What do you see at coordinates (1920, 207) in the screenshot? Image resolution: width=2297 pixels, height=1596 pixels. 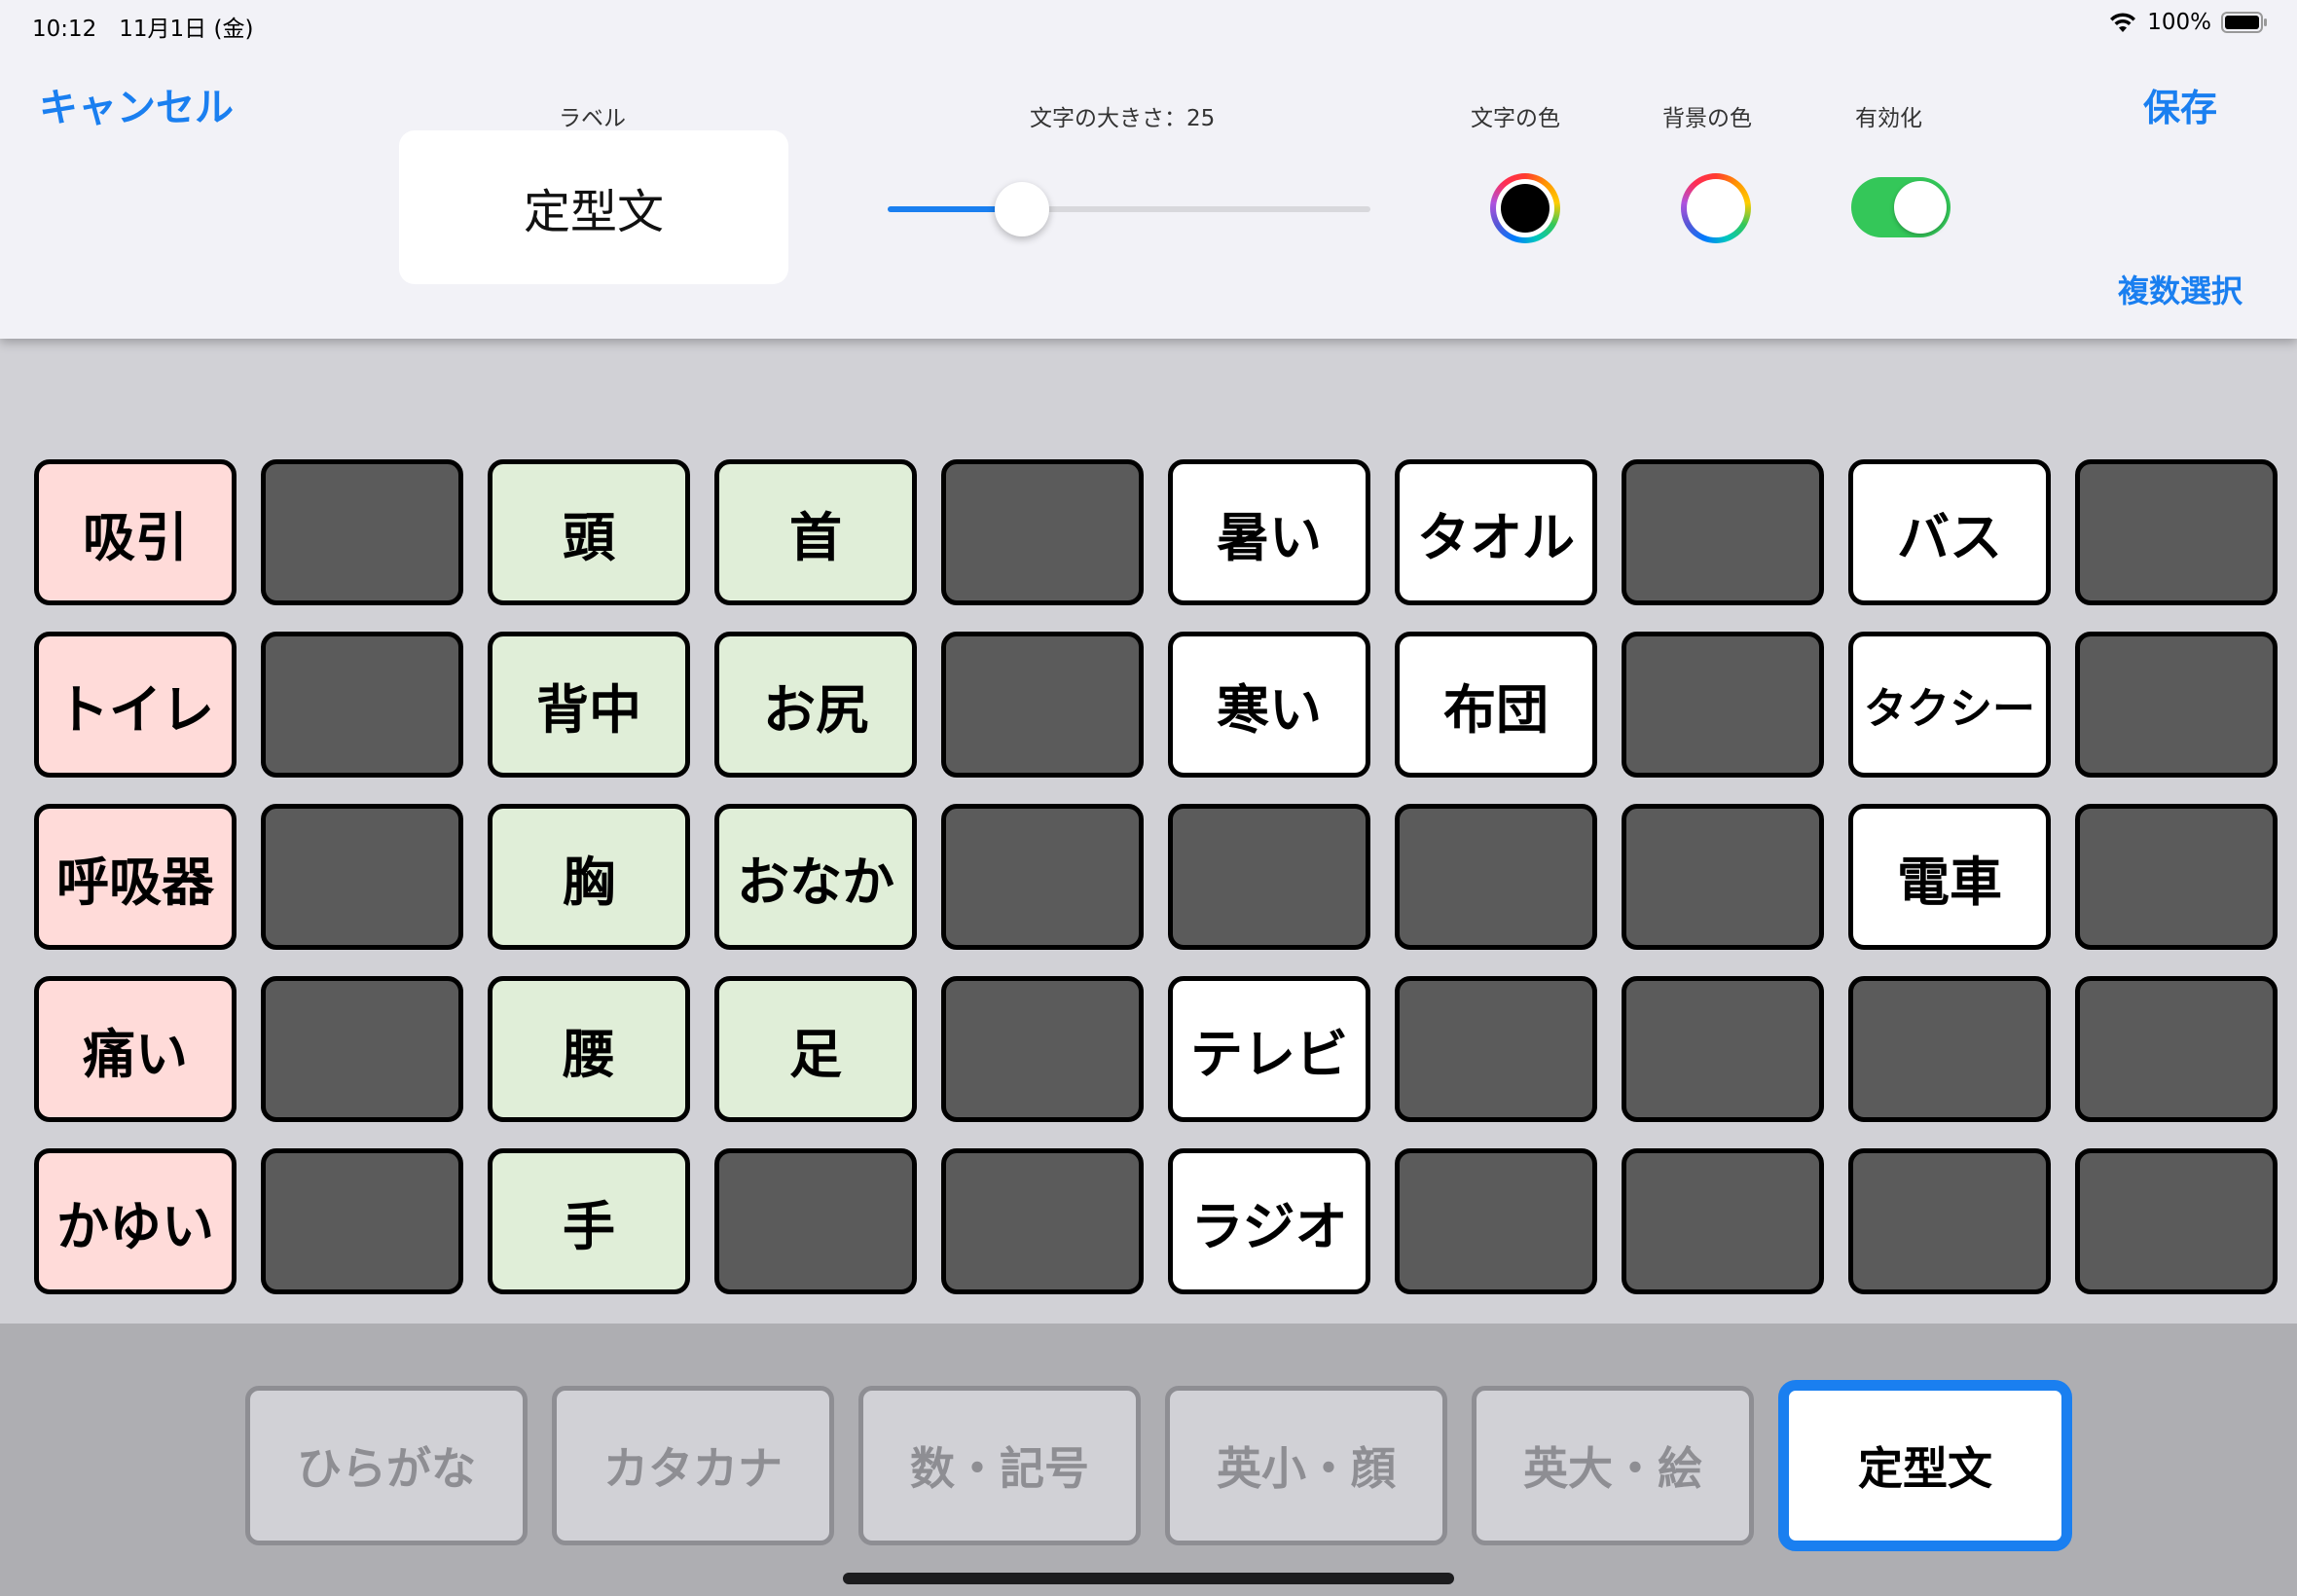 I see `toggle-knob` at bounding box center [1920, 207].